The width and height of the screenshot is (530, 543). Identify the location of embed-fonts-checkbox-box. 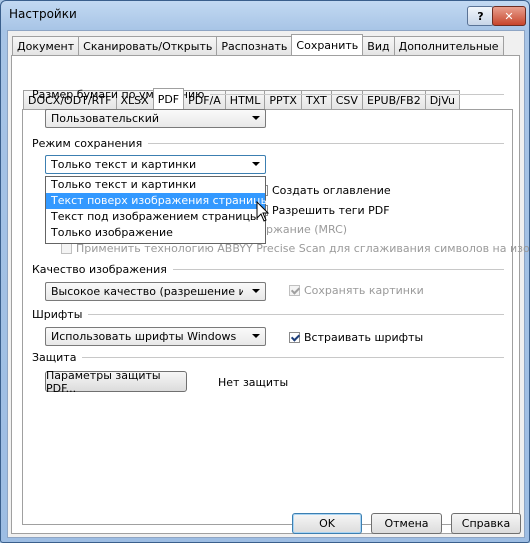
(294, 337).